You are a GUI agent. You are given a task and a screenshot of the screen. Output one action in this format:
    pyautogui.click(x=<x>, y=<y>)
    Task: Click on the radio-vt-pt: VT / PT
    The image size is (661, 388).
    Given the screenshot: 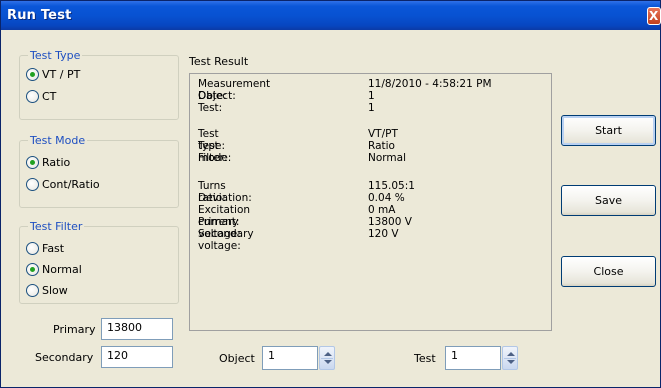 What is the action you would take?
    pyautogui.click(x=53, y=74)
    